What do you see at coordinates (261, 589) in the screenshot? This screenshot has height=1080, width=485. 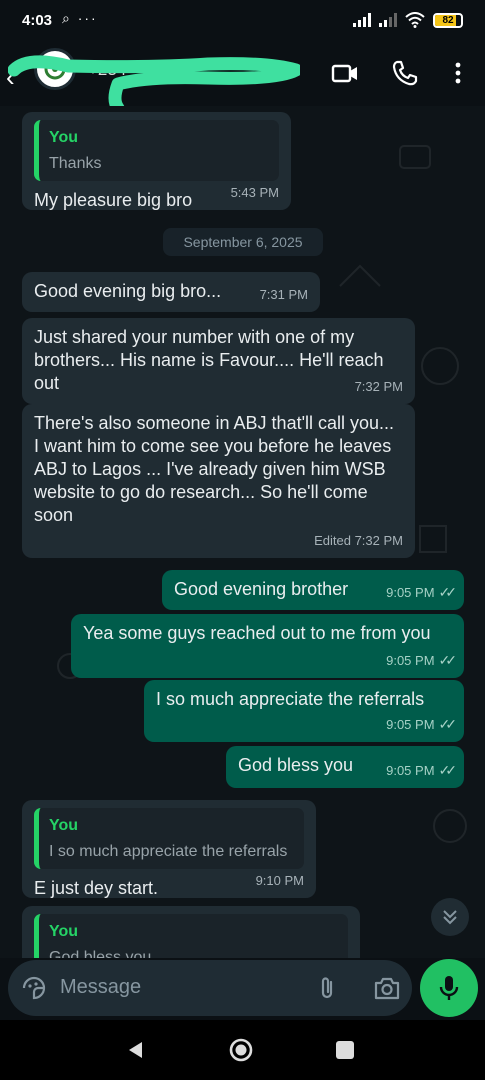 I see `message-text: Good evening brother` at bounding box center [261, 589].